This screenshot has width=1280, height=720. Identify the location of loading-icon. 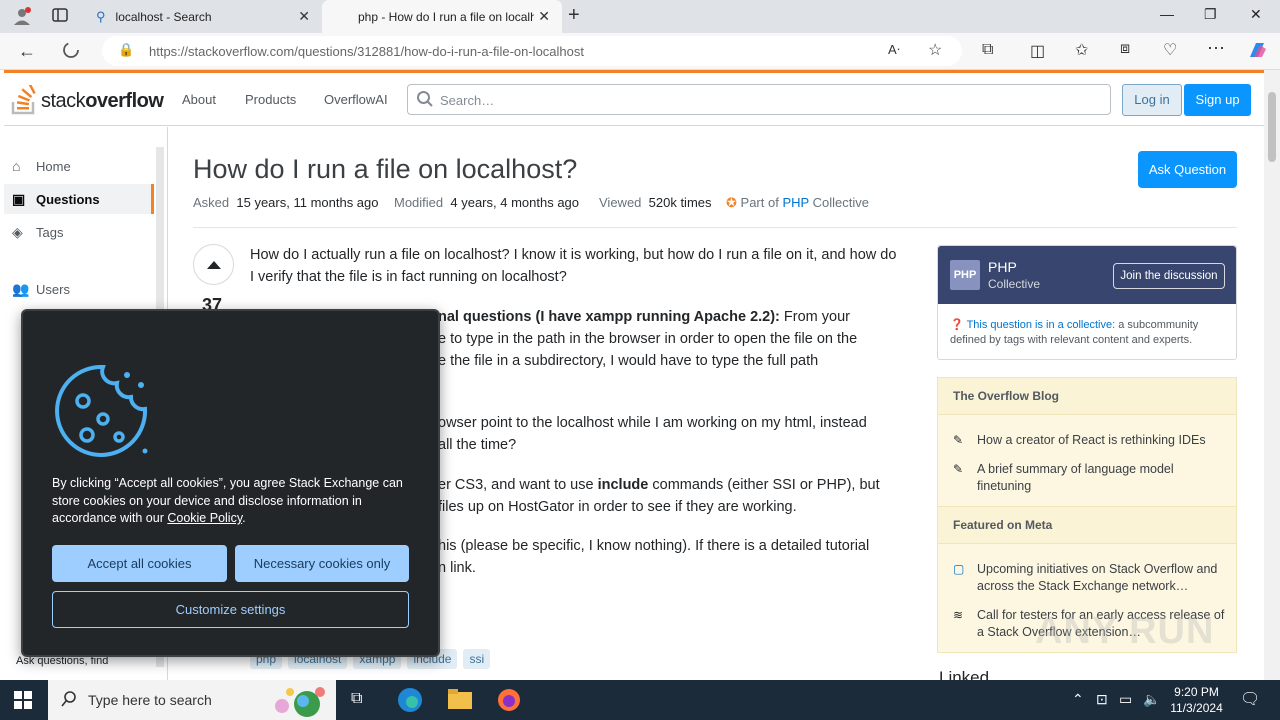
(71, 52).